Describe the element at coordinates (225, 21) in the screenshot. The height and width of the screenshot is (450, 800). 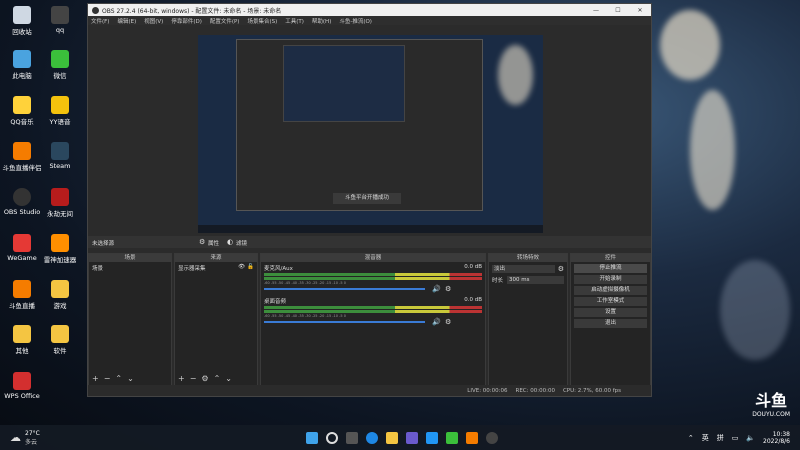
I see `menu-profile: 配置文件(P)` at that location.